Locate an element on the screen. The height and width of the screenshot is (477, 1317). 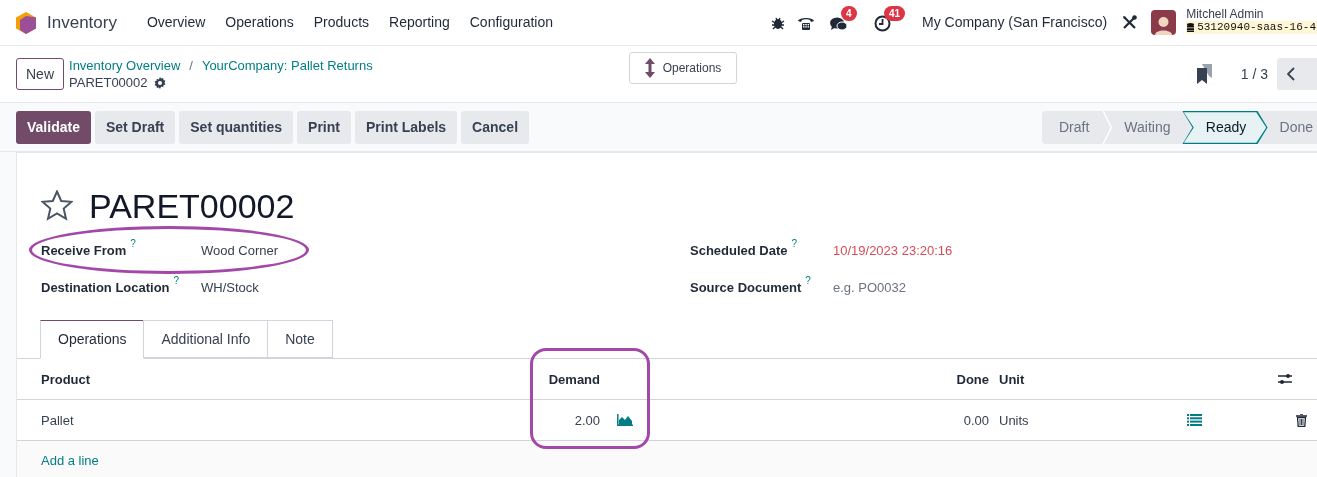
counter-badge: 4 is located at coordinates (849, 13).